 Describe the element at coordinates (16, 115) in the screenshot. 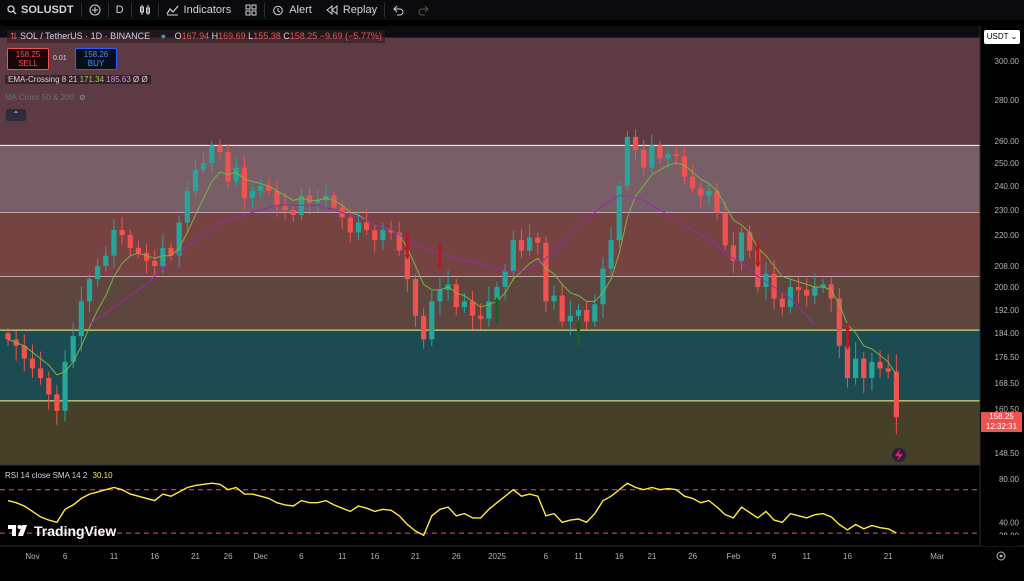

I see `collapse-legend-button: ⌃` at that location.